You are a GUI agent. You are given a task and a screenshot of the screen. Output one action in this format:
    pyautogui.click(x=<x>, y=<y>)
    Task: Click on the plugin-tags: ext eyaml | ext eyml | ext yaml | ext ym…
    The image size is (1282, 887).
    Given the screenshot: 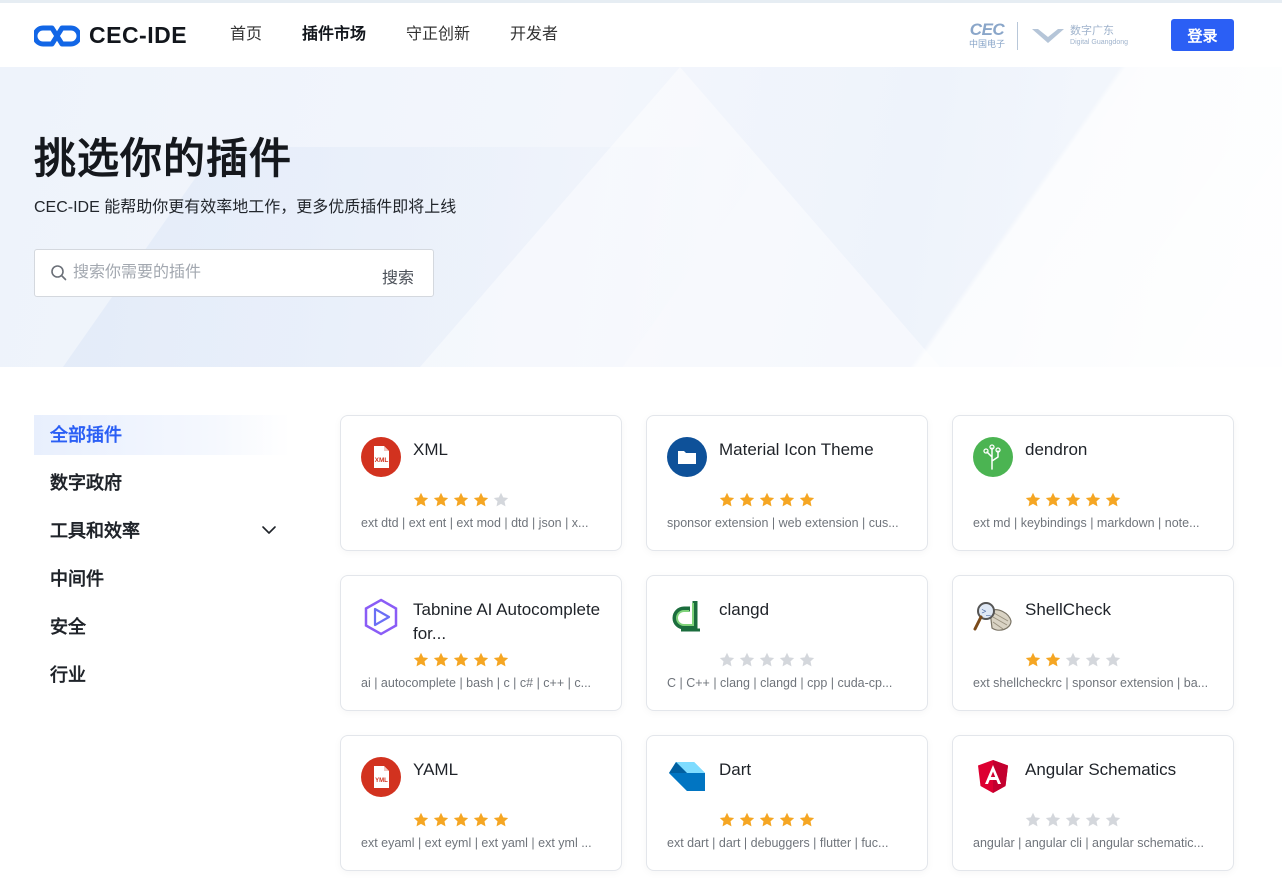 What is the action you would take?
    pyautogui.click(x=476, y=843)
    